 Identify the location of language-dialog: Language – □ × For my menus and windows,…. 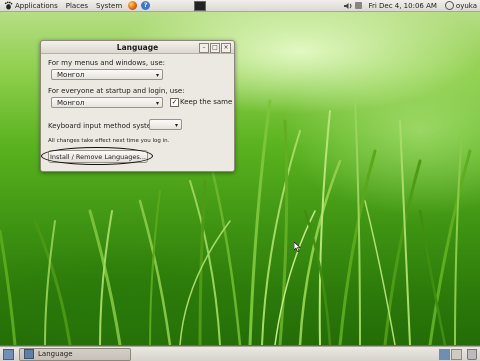
(137, 106).